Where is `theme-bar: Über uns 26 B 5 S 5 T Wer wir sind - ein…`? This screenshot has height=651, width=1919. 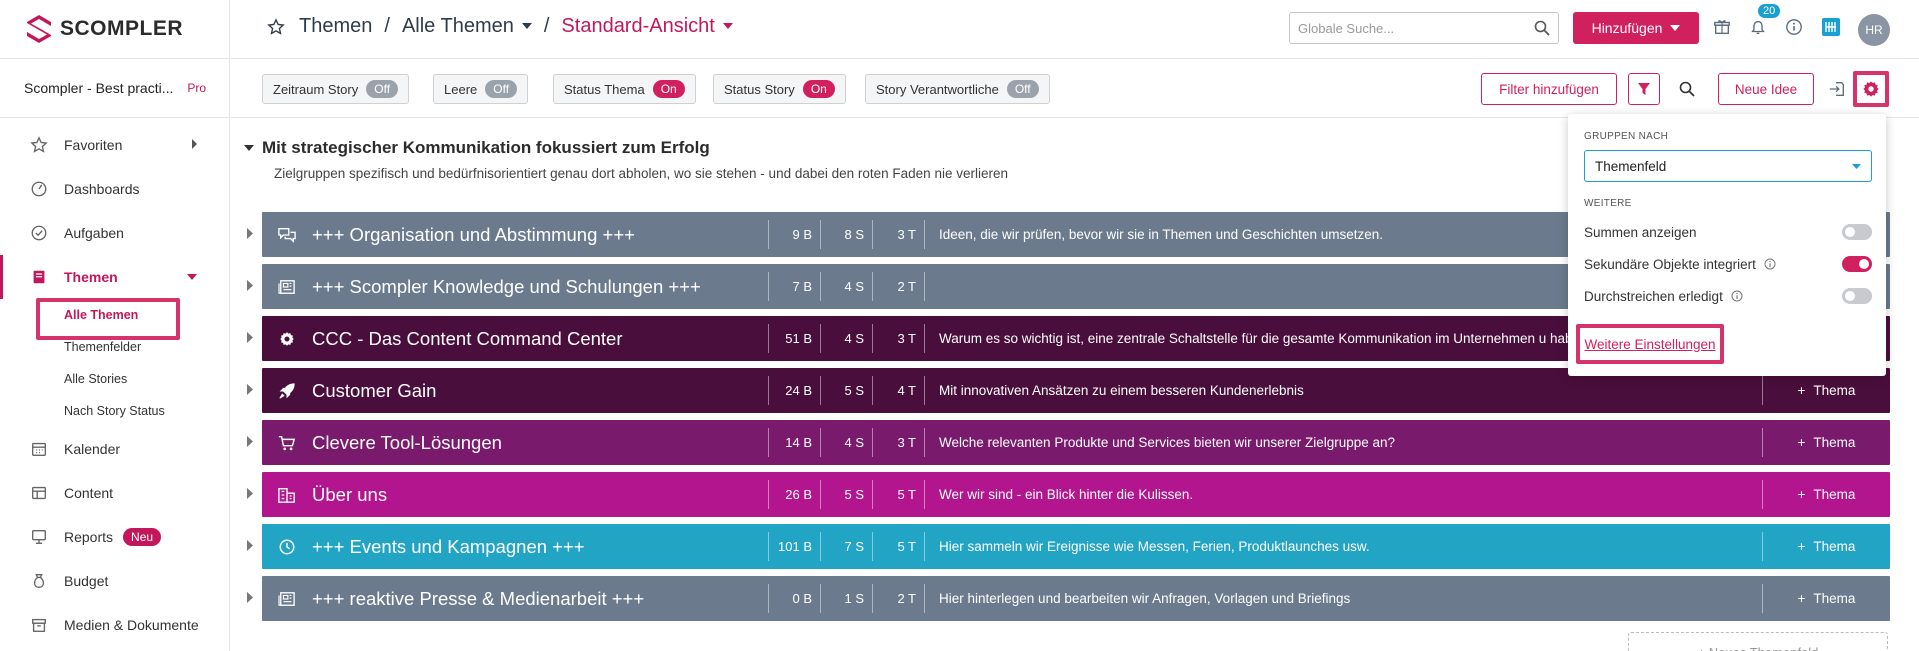 theme-bar: Über uns 26 B 5 S 5 T Wer wir sind - ein… is located at coordinates (1076, 494).